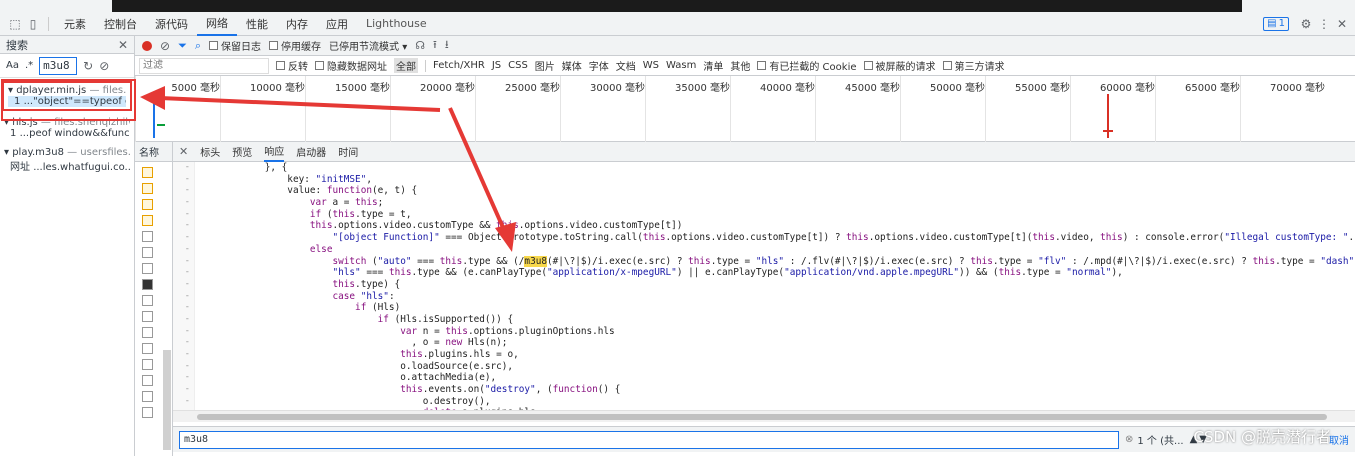 Image resolution: width=1355 pixels, height=456 pixels. Describe the element at coordinates (406, 65) in the screenshot. I see `filter-type-all: 全部` at that location.